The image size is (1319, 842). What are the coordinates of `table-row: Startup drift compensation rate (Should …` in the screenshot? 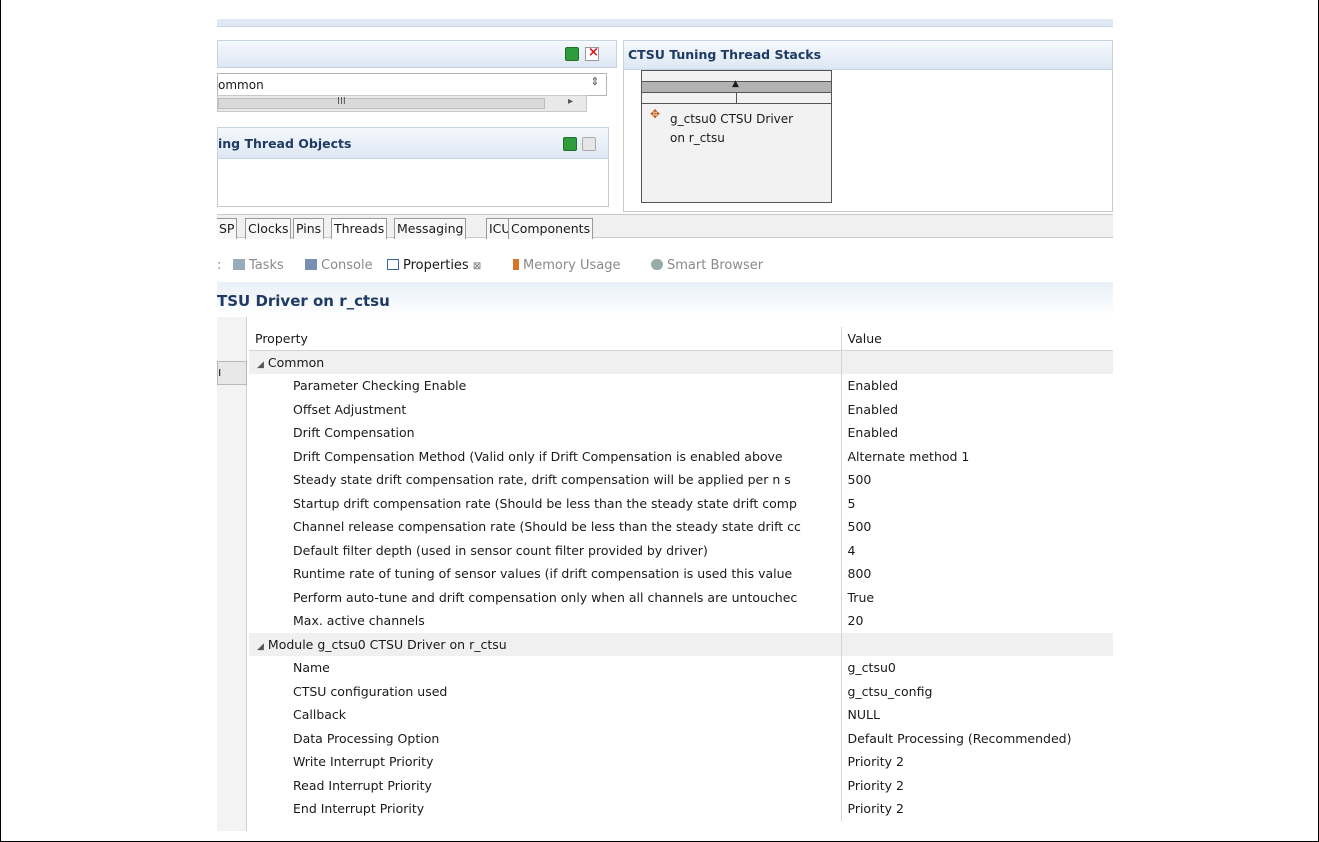 It's located at (681, 503).